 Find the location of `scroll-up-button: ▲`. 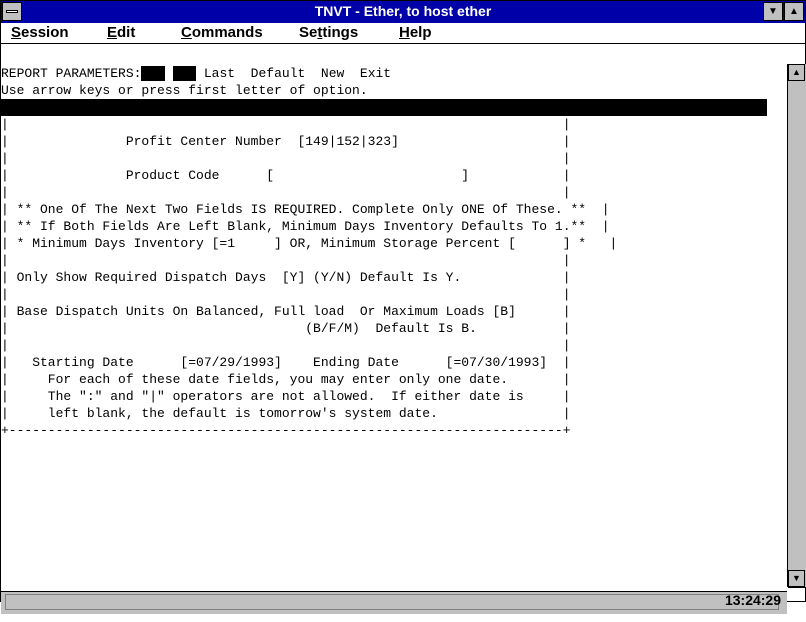

scroll-up-button: ▲ is located at coordinates (796, 72).